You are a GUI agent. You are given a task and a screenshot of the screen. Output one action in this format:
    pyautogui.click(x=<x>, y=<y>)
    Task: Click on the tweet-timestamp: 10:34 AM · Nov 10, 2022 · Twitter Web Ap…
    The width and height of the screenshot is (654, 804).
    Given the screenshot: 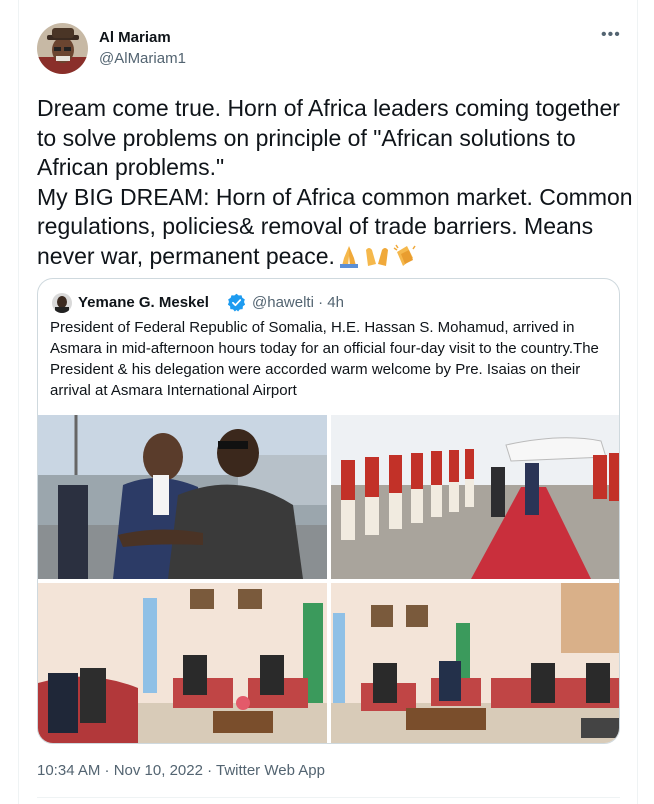 What is the action you would take?
    pyautogui.click(x=181, y=770)
    